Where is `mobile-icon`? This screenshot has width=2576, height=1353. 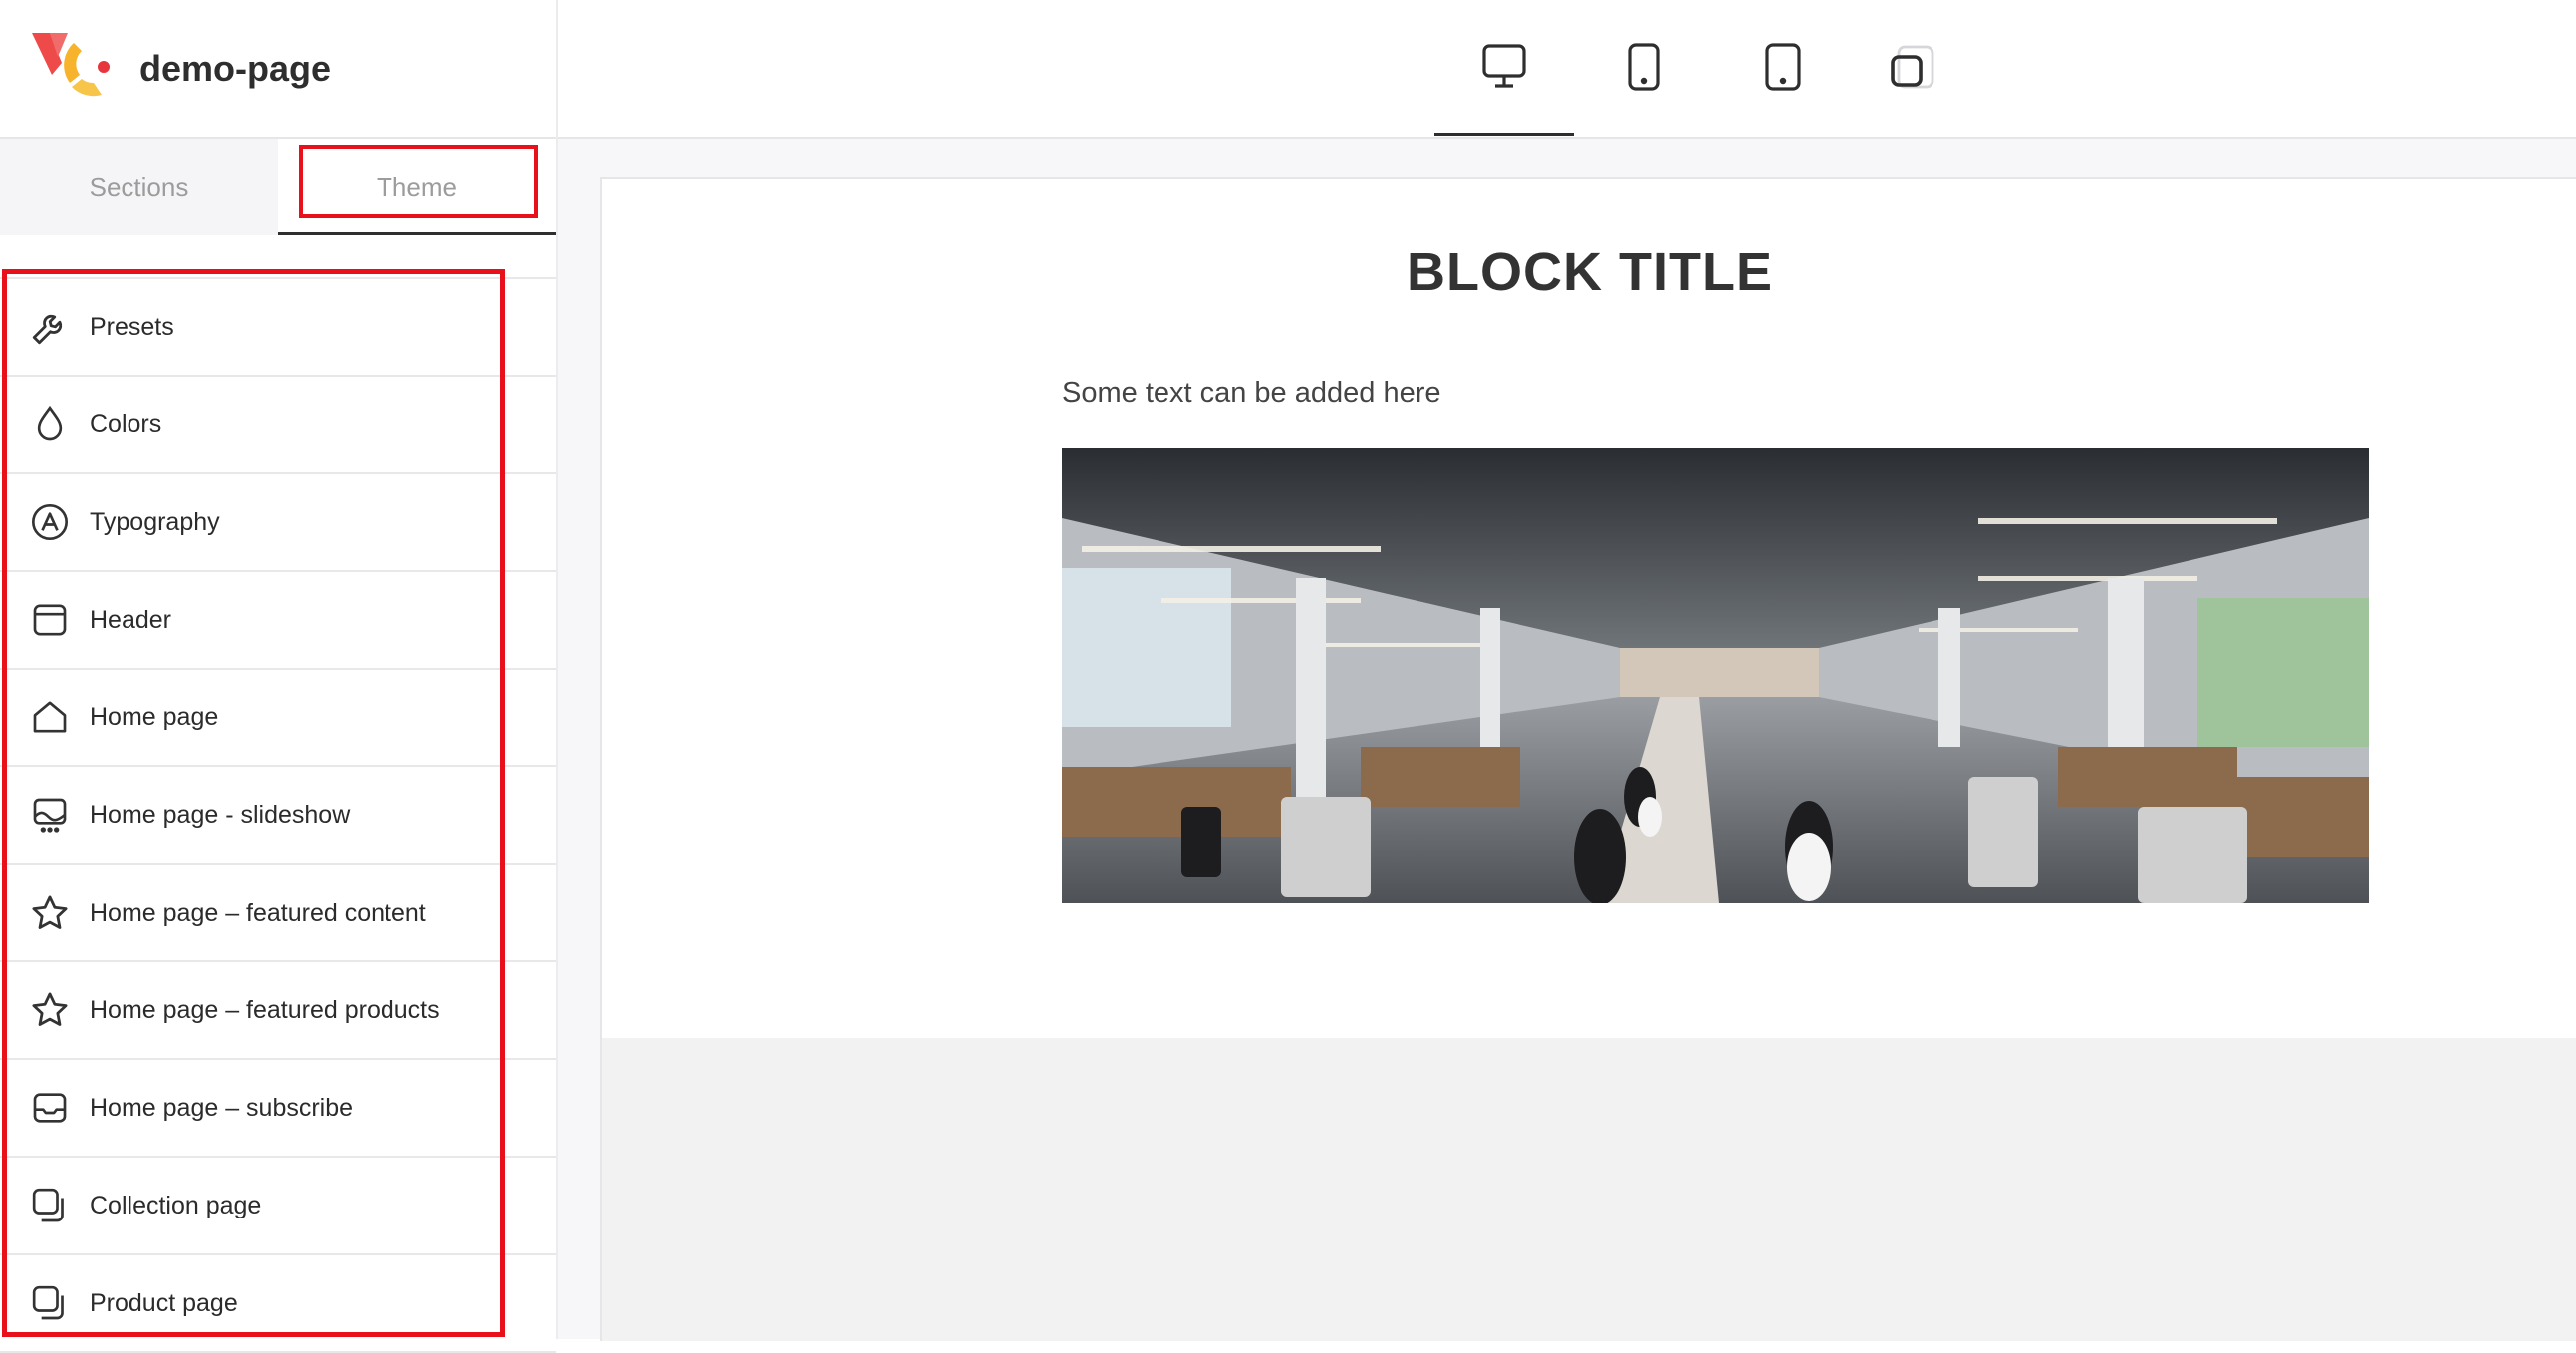
mobile-icon is located at coordinates (1912, 69).